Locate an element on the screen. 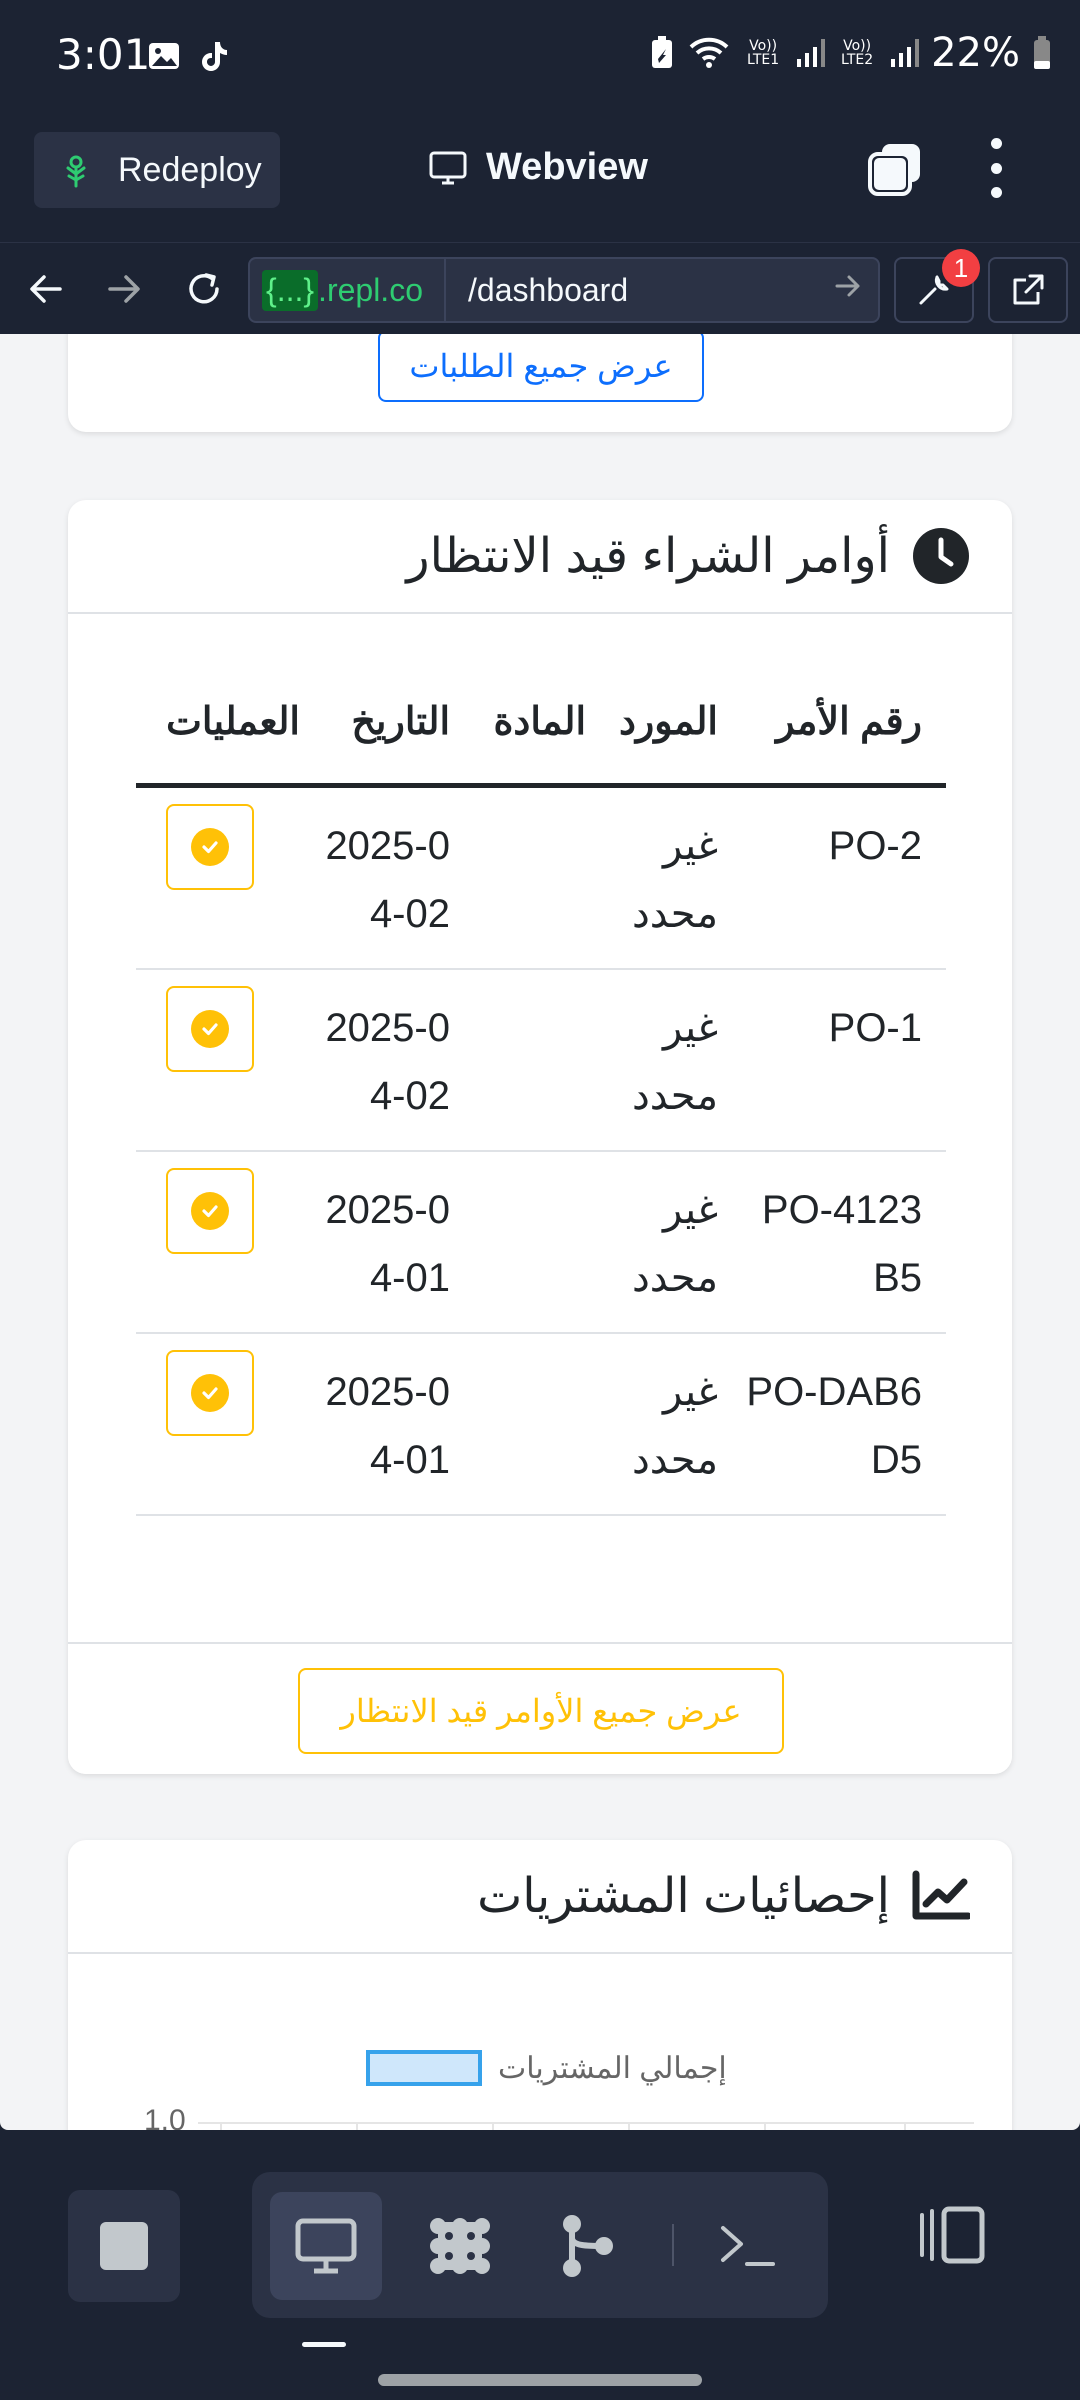  external-link-icon is located at coordinates (1028, 289).